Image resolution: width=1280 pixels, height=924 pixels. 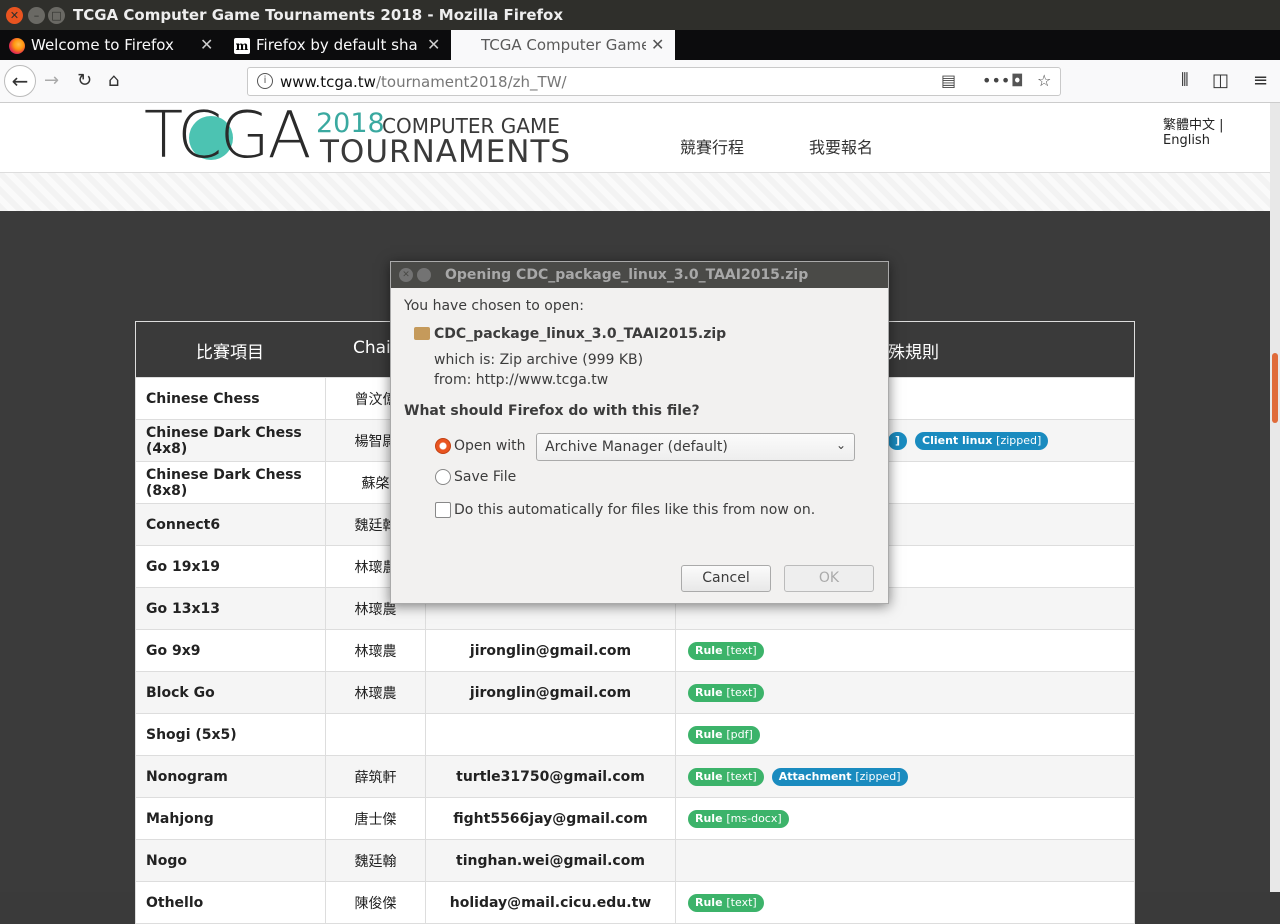 I want to click on email-cell: holiday@mail.cicu.edu.tw, so click(x=551, y=902).